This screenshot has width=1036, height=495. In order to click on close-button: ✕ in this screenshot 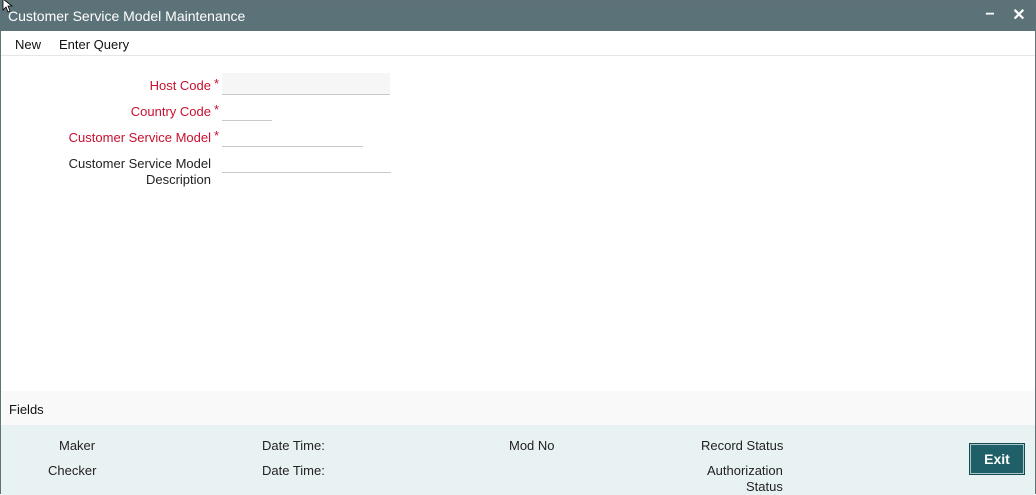, I will do `click(1019, 15)`.